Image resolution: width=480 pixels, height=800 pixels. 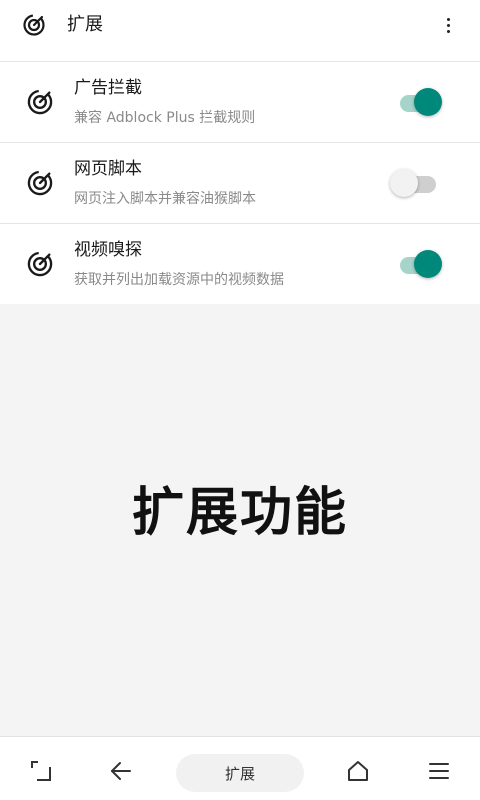 I want to click on extension-description: 获取并列出加载资源中的视频数据, so click(x=179, y=280).